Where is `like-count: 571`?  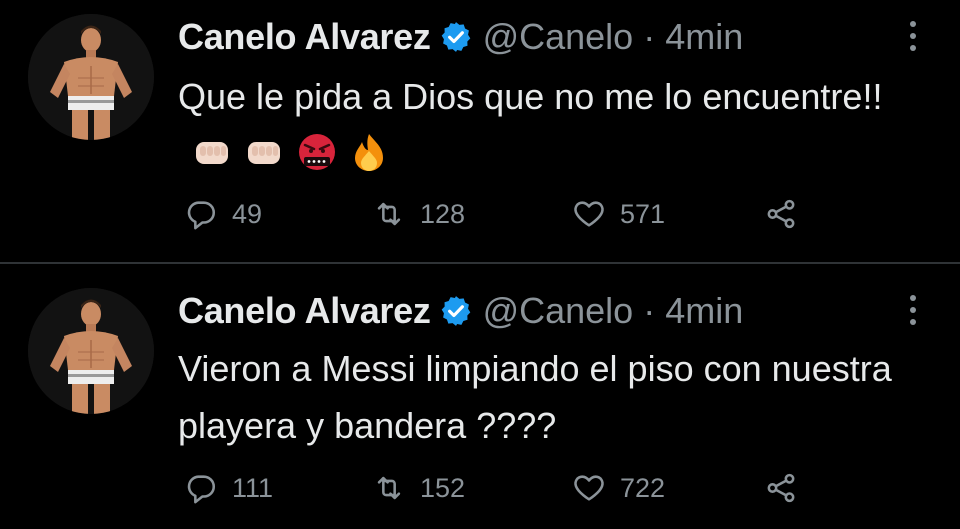 like-count: 571 is located at coordinates (643, 213).